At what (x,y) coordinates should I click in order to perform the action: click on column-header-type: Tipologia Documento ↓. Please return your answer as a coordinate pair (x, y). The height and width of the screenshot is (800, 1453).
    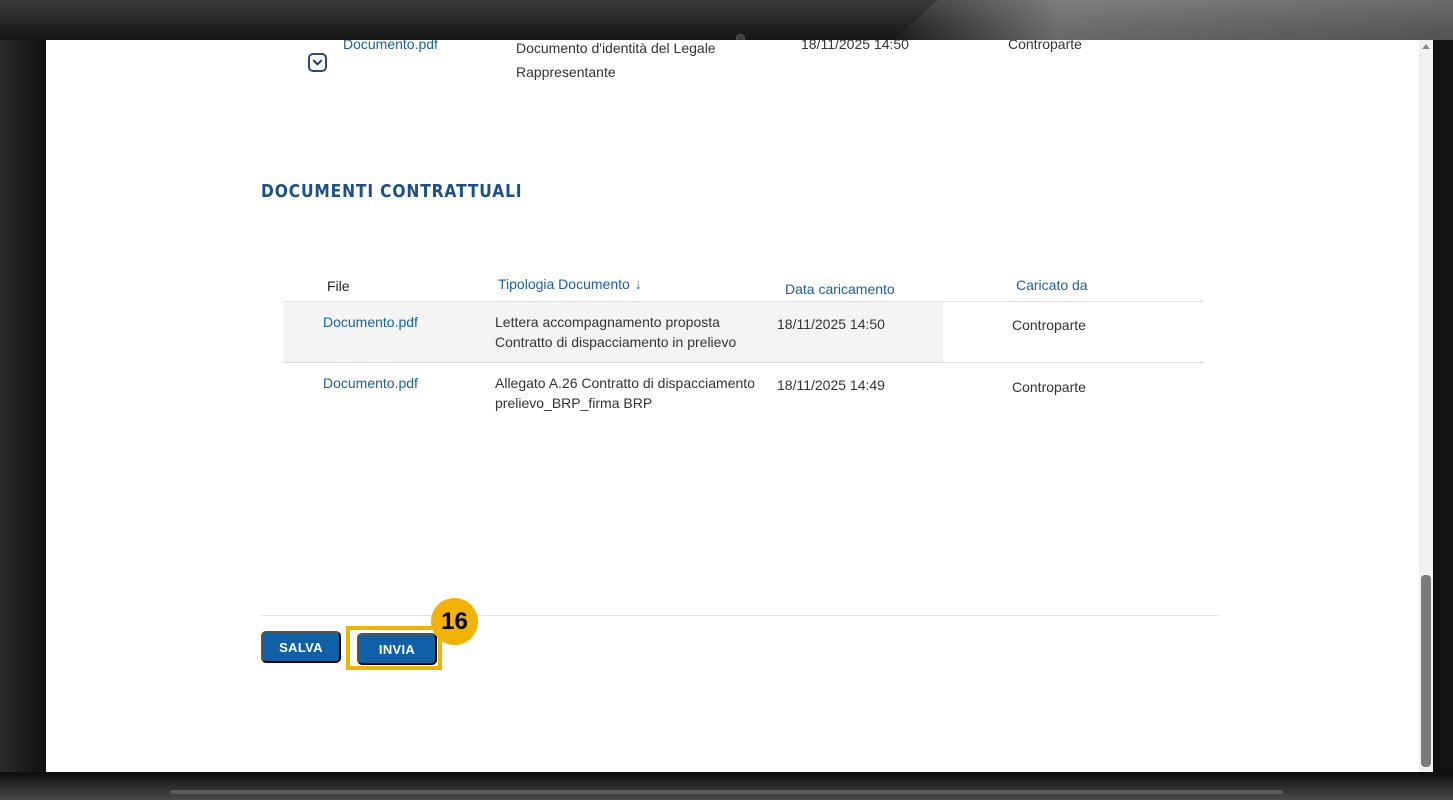
    Looking at the image, I should click on (570, 284).